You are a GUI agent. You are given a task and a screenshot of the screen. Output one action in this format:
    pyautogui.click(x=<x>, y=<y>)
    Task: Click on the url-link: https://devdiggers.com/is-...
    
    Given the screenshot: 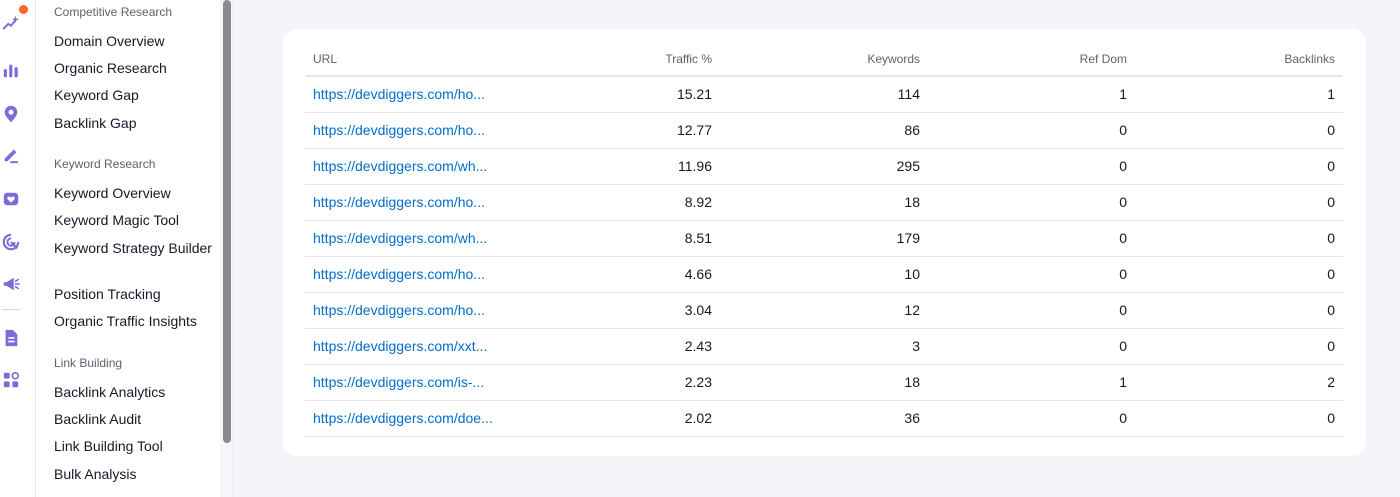 What is the action you would take?
    pyautogui.click(x=412, y=382)
    